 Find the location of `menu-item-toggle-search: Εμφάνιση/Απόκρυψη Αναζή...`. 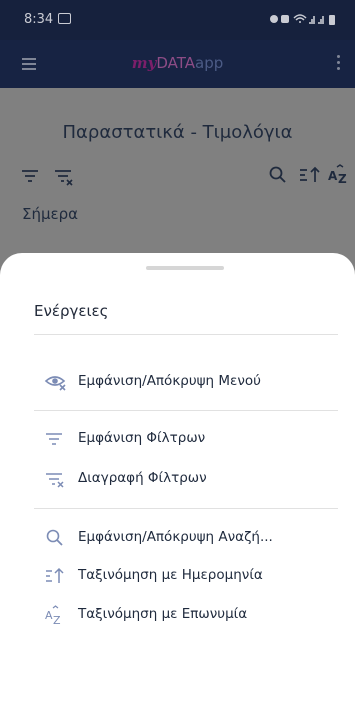

menu-item-toggle-search: Εμφάνιση/Απόκρυψη Αναζή... is located at coordinates (194, 538).